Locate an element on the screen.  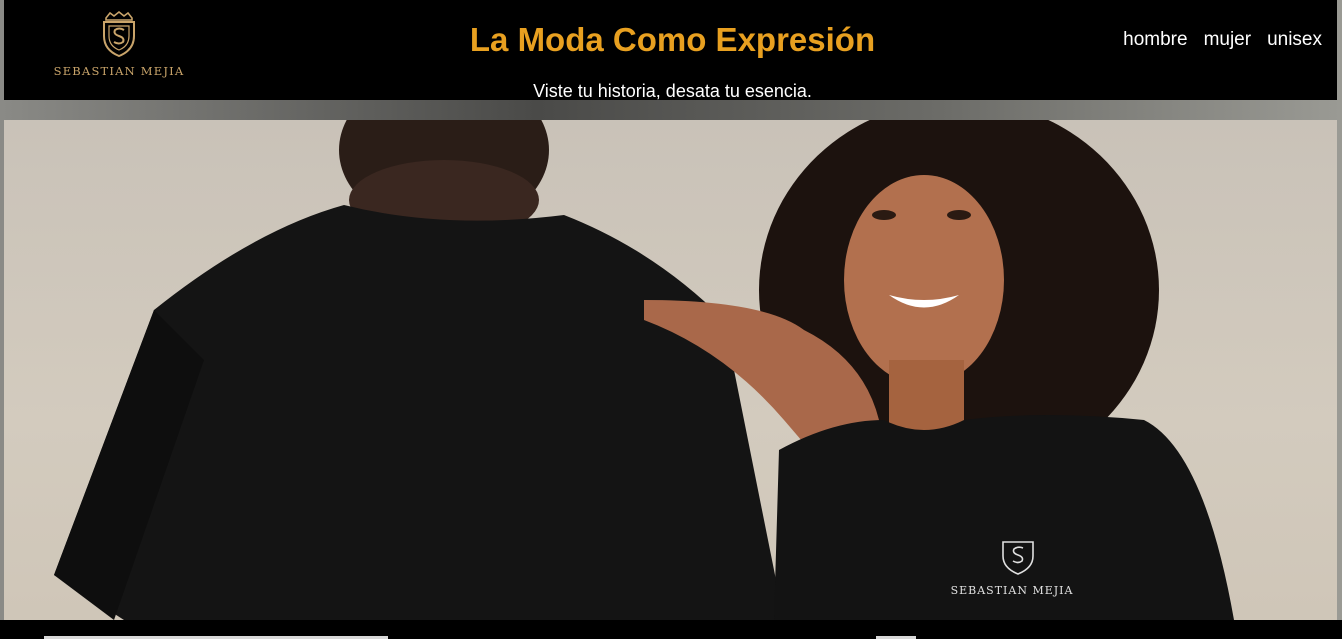
tagline: Viste tu historia, desata tu esencia. is located at coordinates (670, 91).